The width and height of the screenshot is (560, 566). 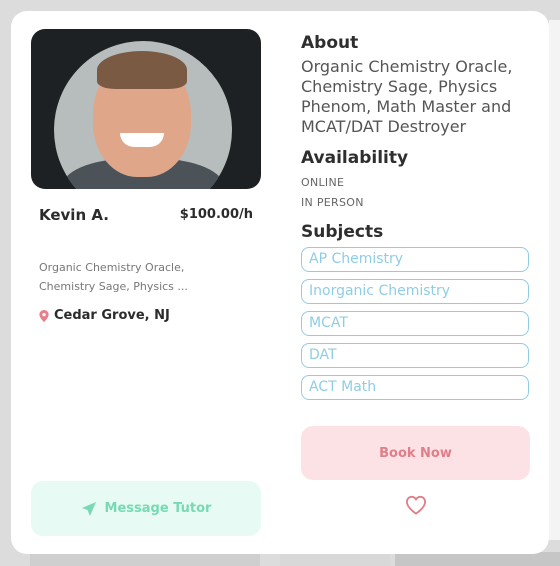 I want to click on avatar, so click(x=143, y=115).